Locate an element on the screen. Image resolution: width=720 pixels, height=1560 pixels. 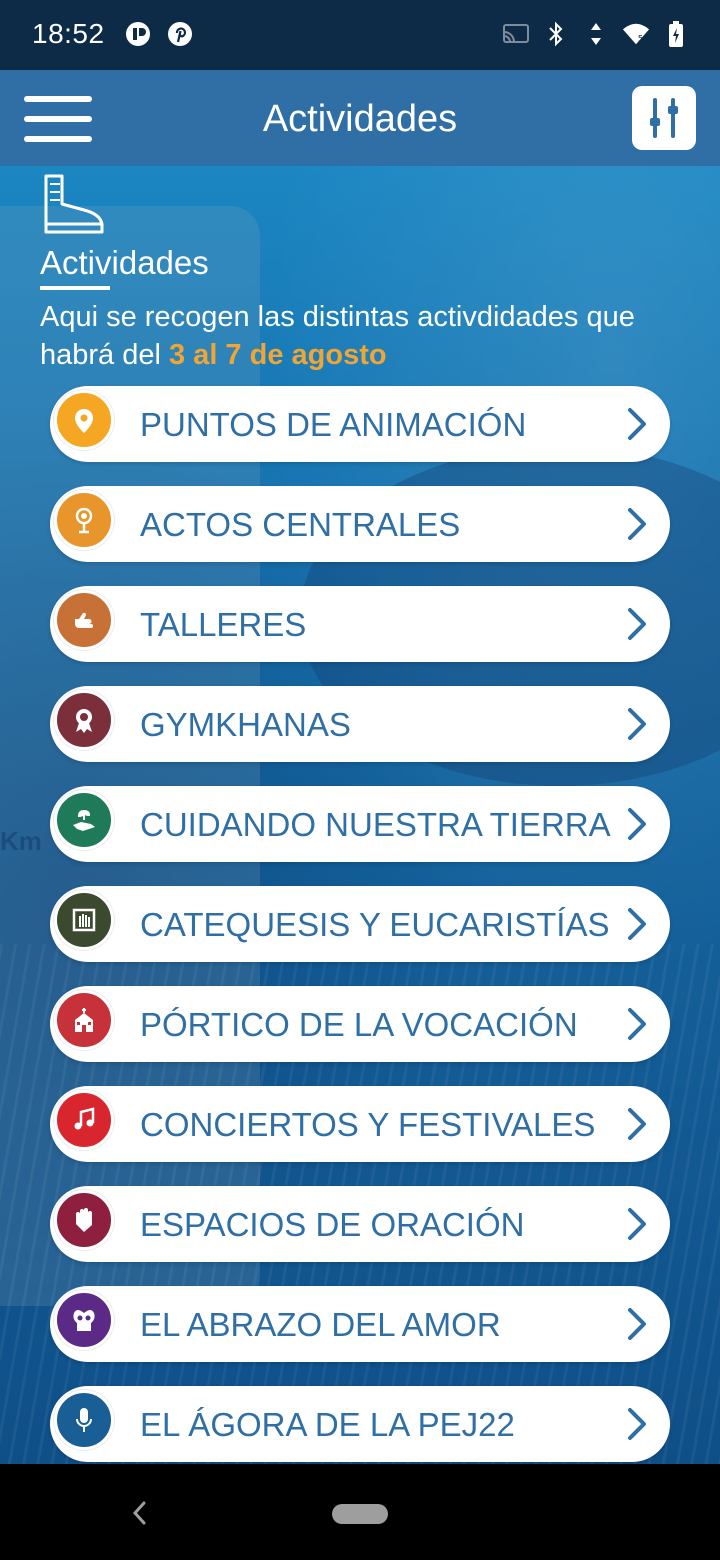
filter-button is located at coordinates (664, 118).